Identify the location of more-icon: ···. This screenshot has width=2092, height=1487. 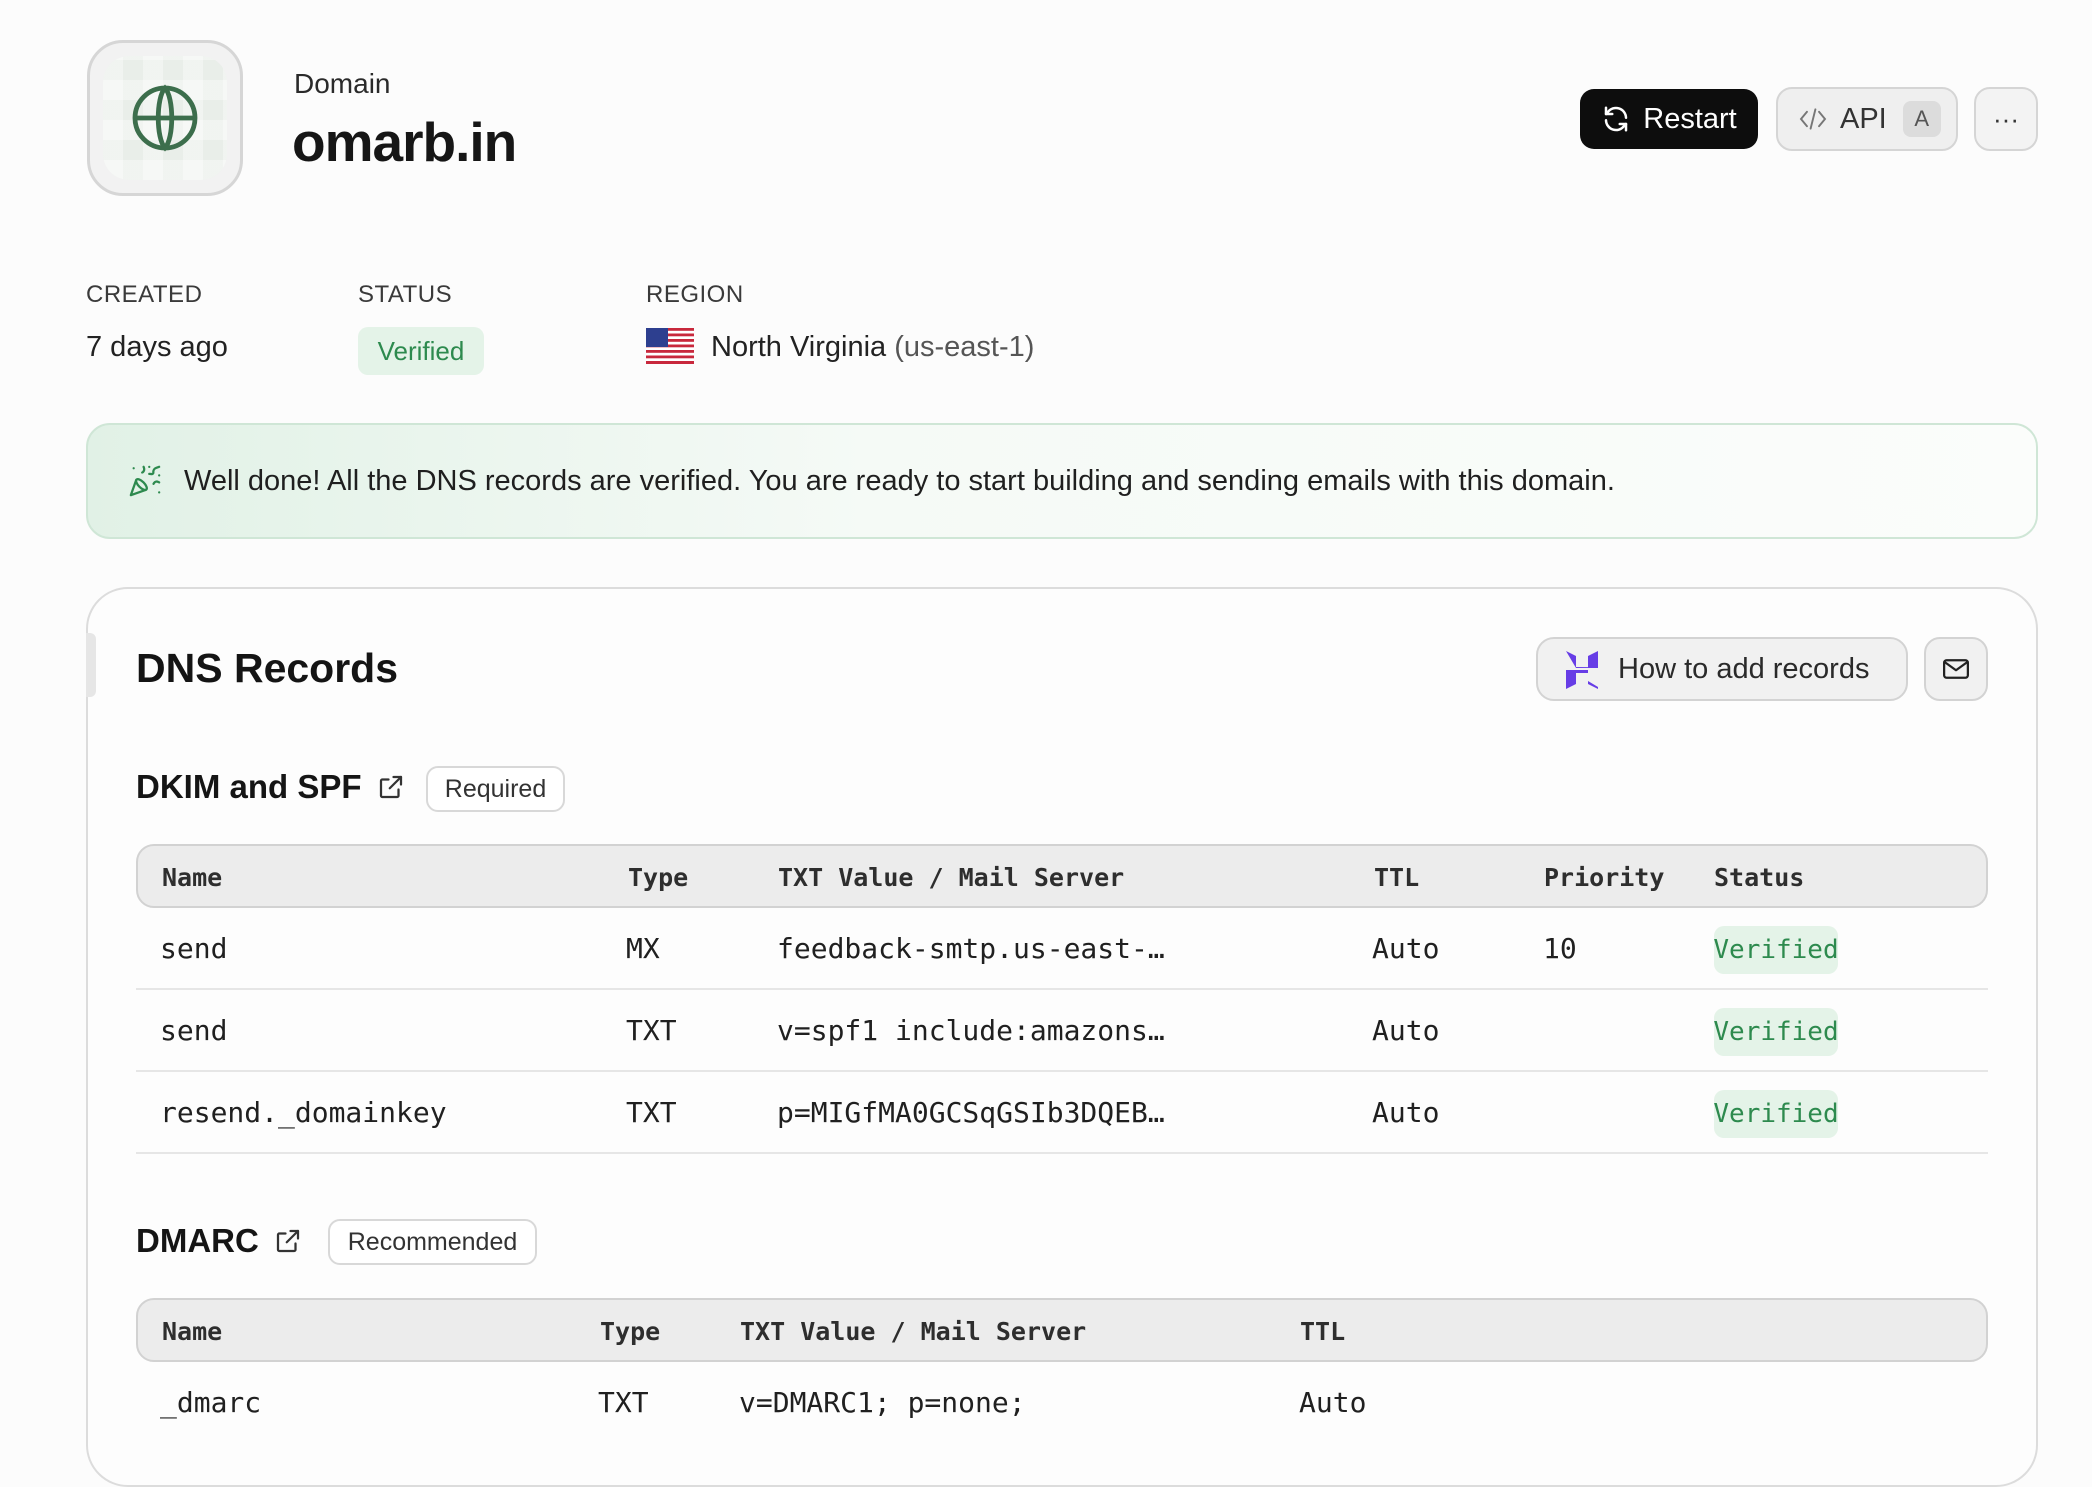
(2006, 118).